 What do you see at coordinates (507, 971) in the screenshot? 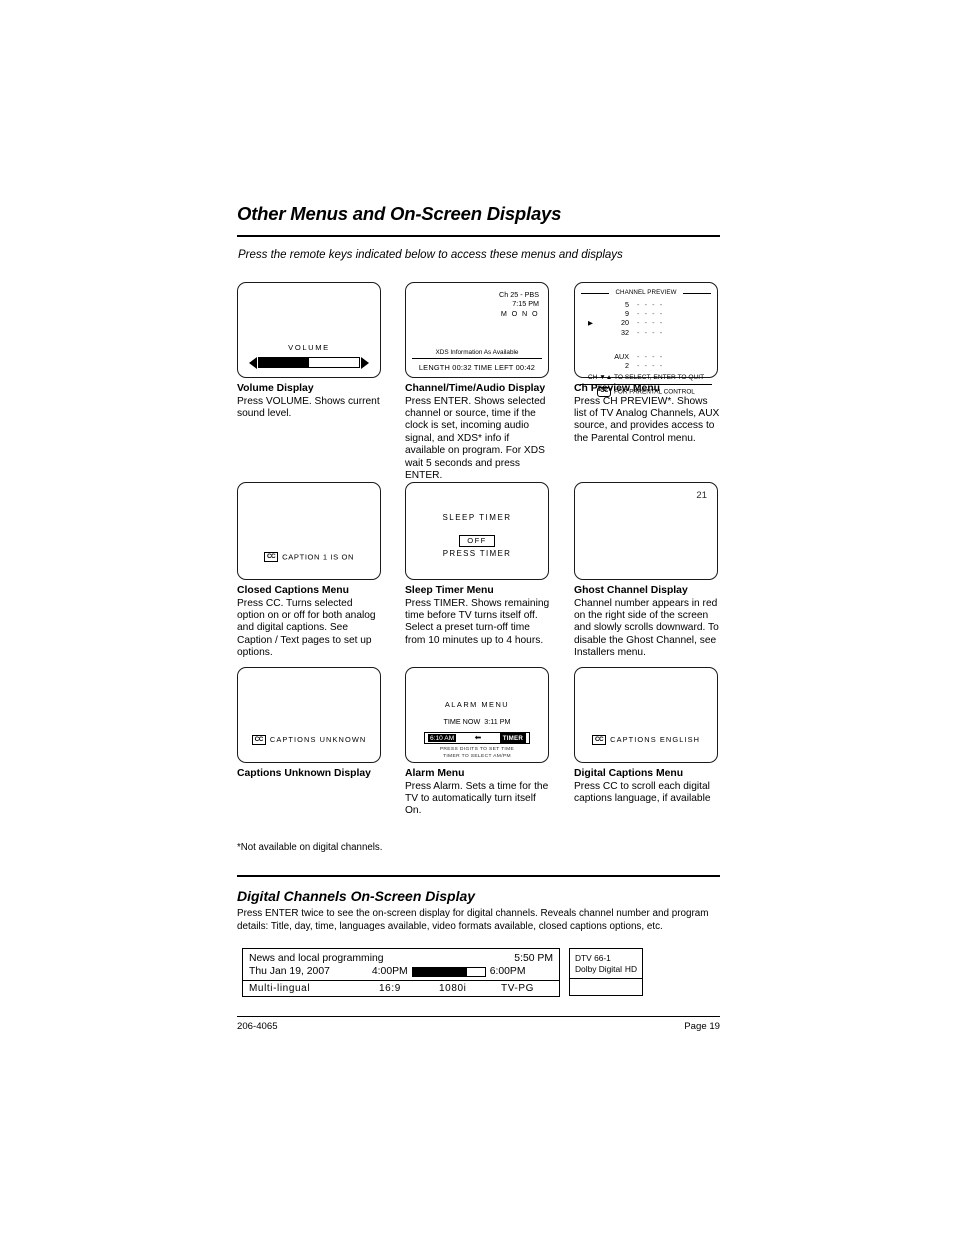
I see `osd-end-time: 6:00PM` at bounding box center [507, 971].